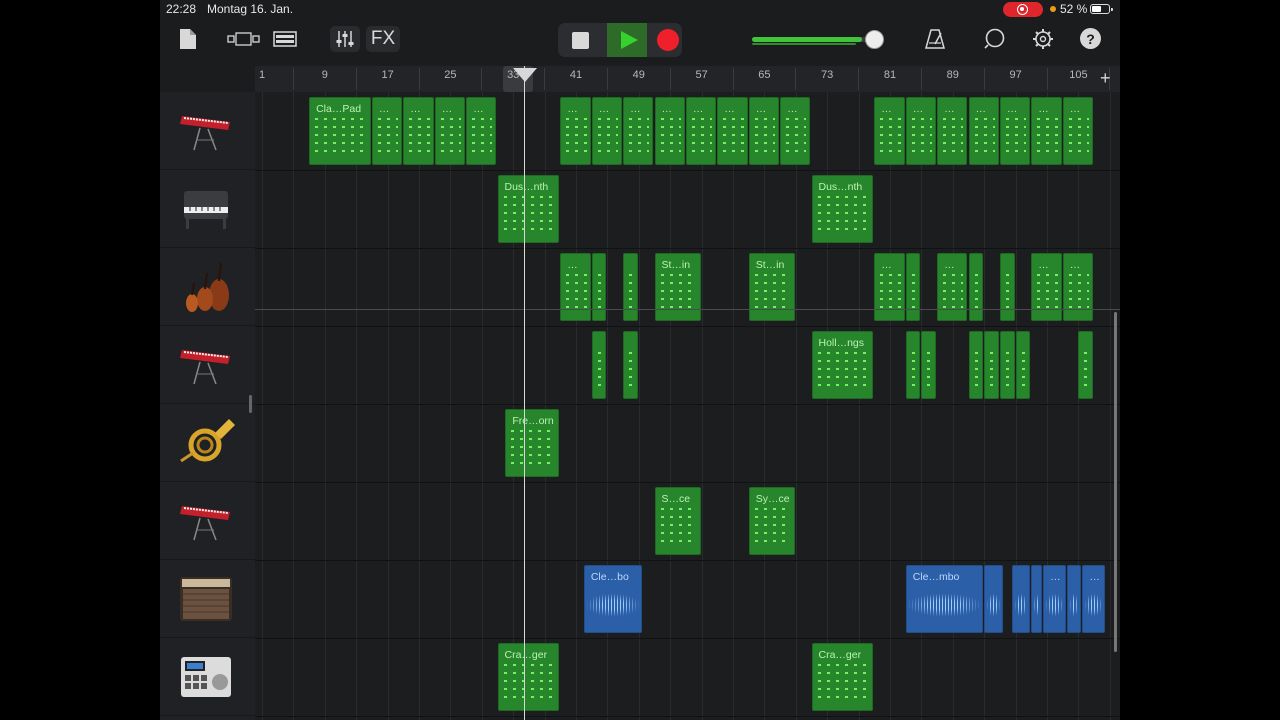  I want to click on audio-region: Cle…mbo, so click(944, 599).